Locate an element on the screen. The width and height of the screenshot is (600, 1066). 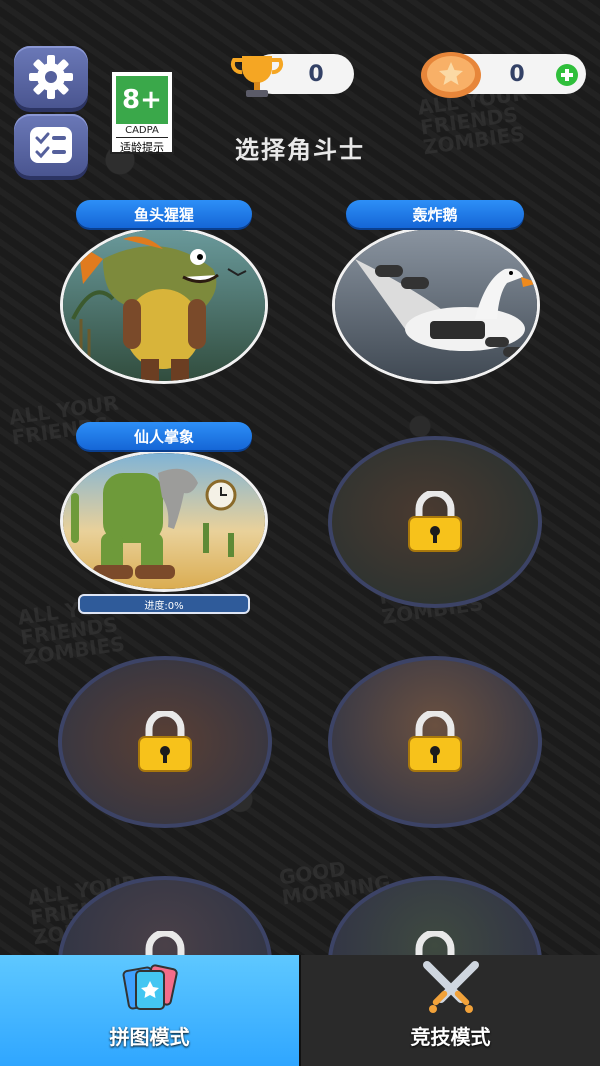
tab-arena-mode: 竞技模式 is located at coordinates (449, 1010).